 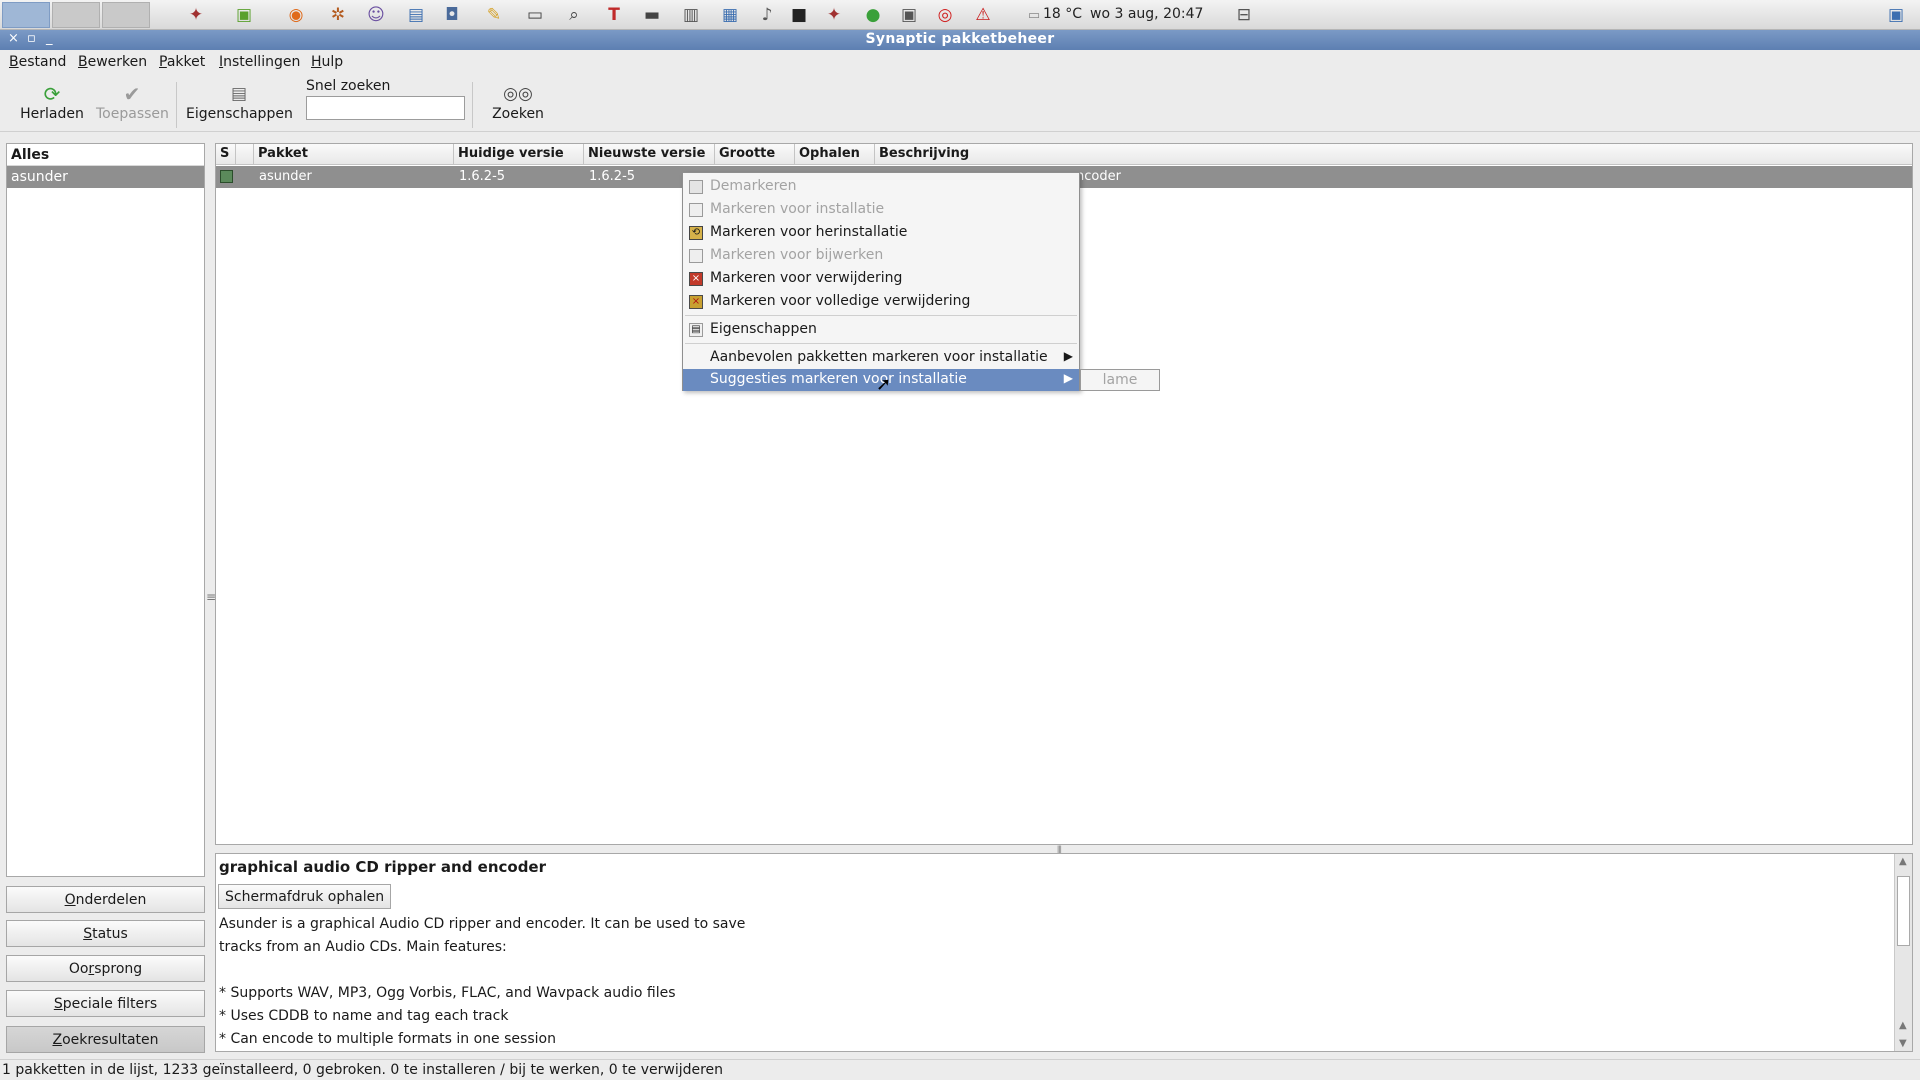 What do you see at coordinates (840, 301) in the screenshot?
I see `menu-item-label: Markeren voor volledige verwijdering` at bounding box center [840, 301].